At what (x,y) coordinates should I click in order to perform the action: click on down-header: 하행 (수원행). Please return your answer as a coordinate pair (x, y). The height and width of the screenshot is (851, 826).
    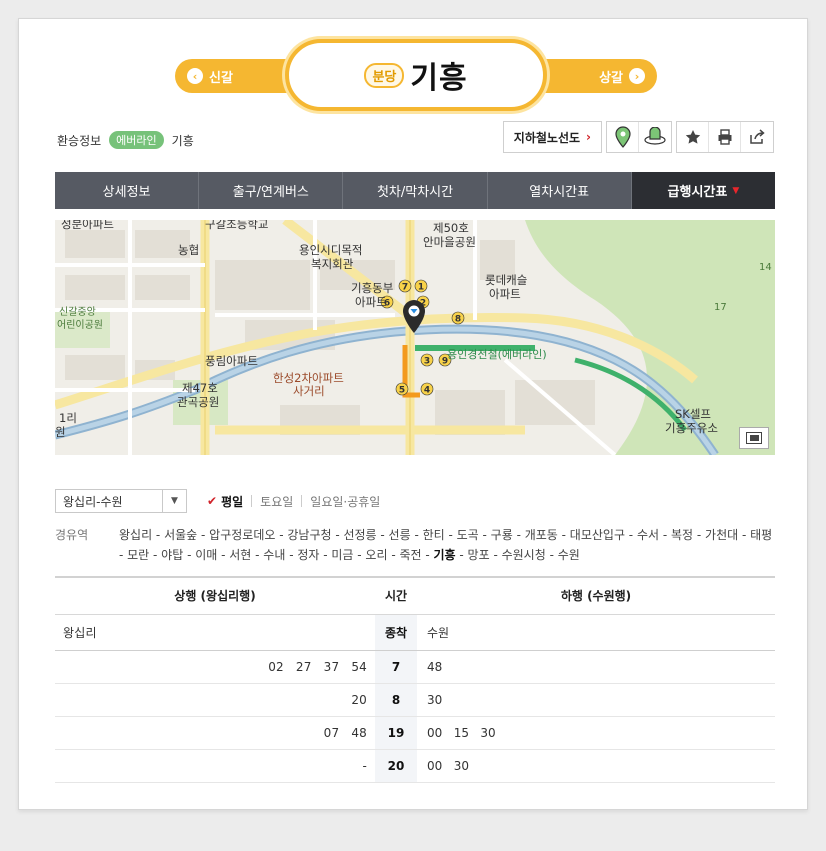
    Looking at the image, I should click on (596, 596).